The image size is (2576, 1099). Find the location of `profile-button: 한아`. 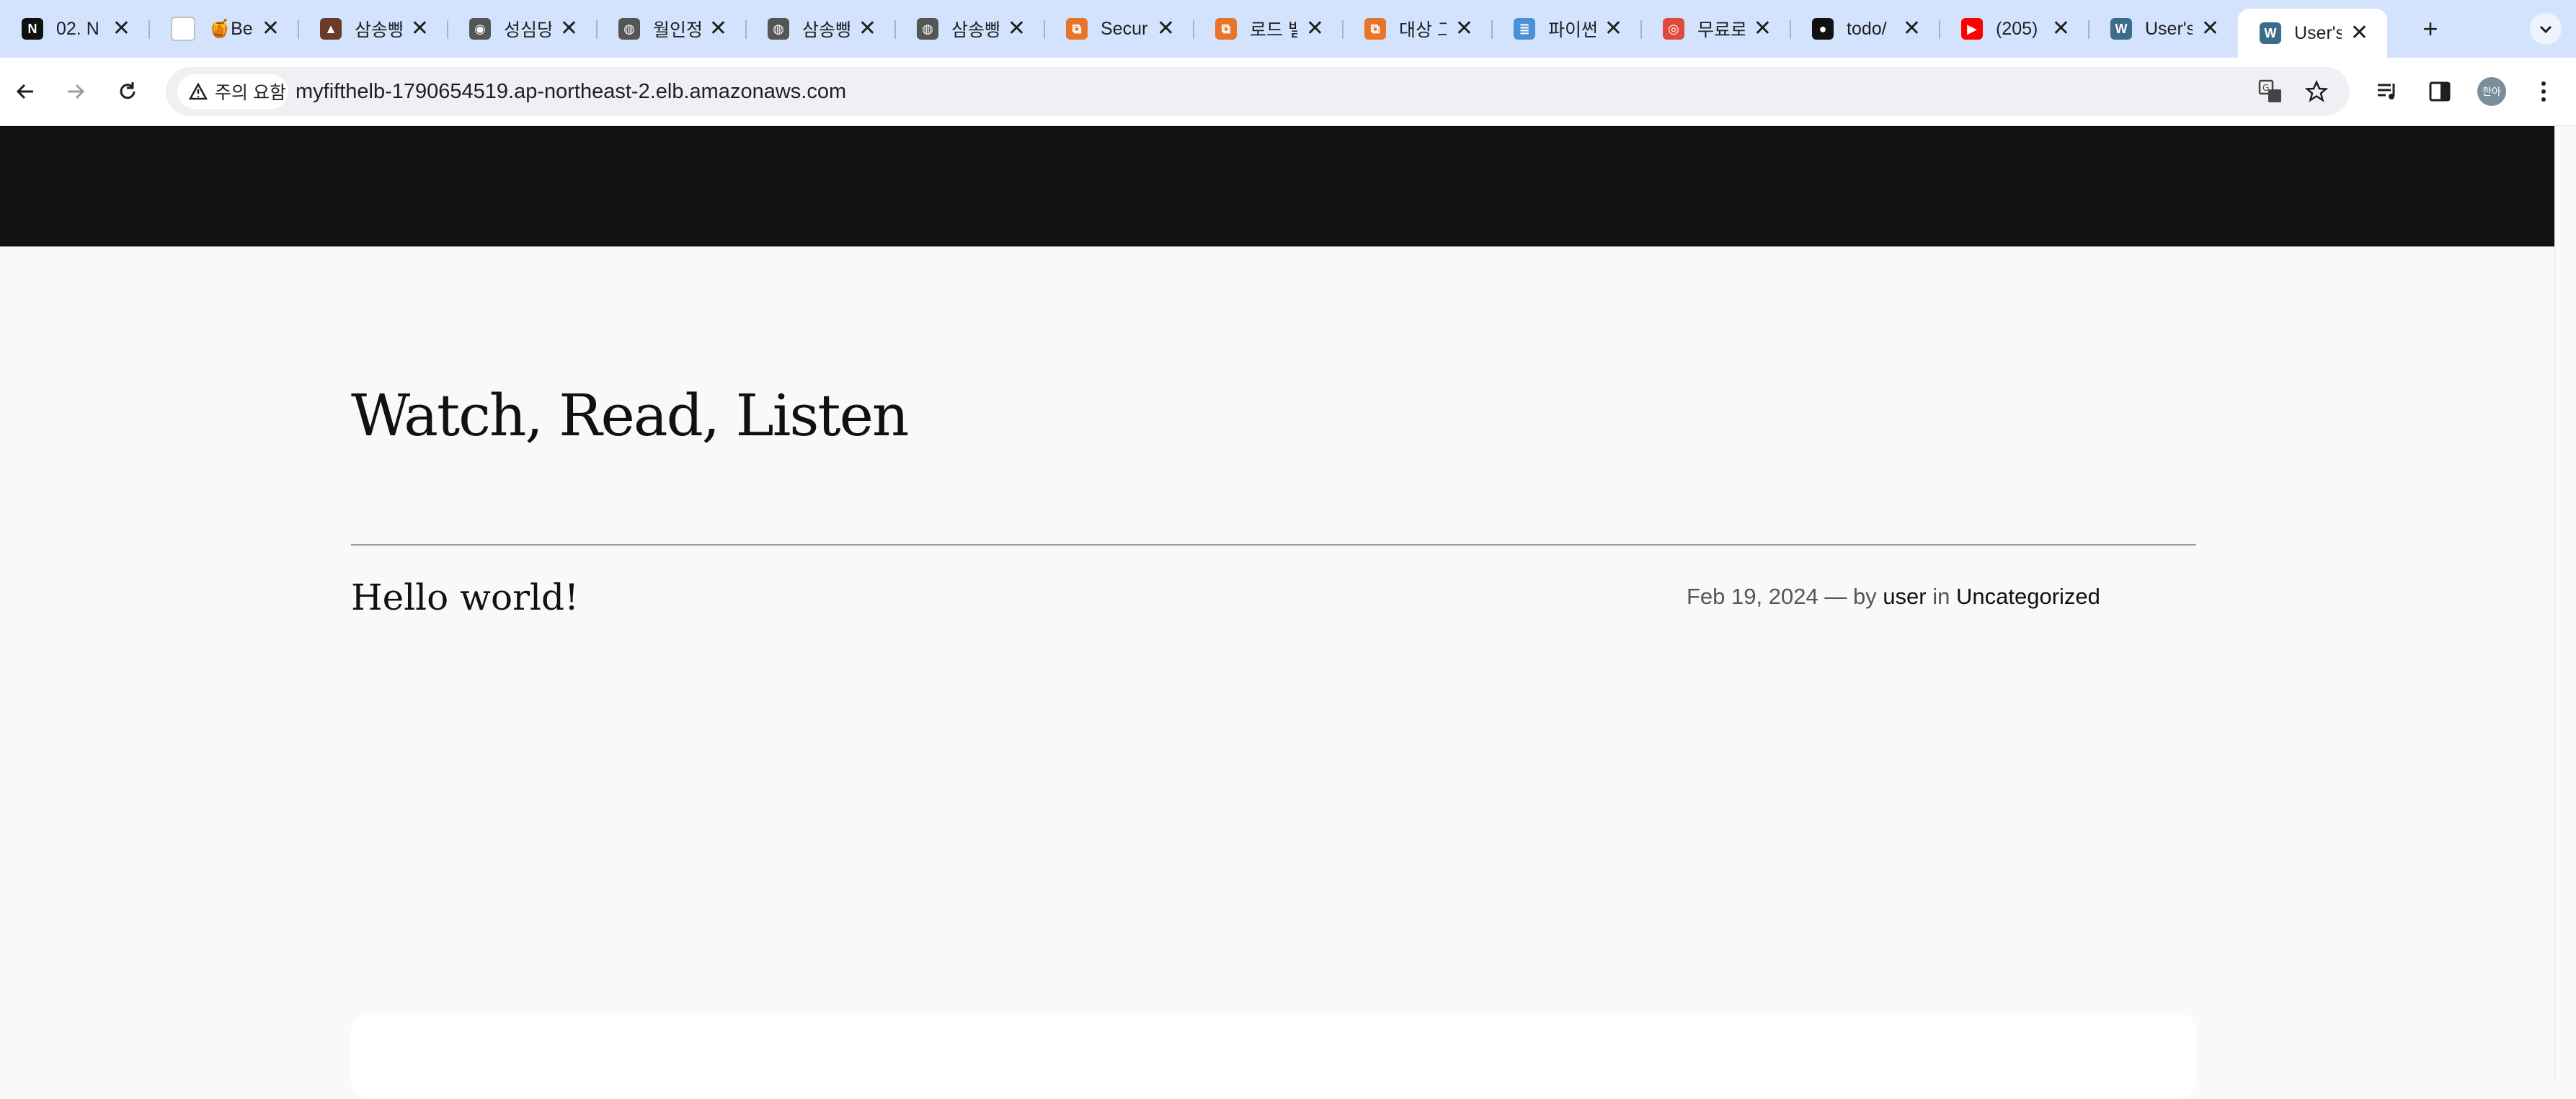

profile-button: 한아 is located at coordinates (2492, 92).